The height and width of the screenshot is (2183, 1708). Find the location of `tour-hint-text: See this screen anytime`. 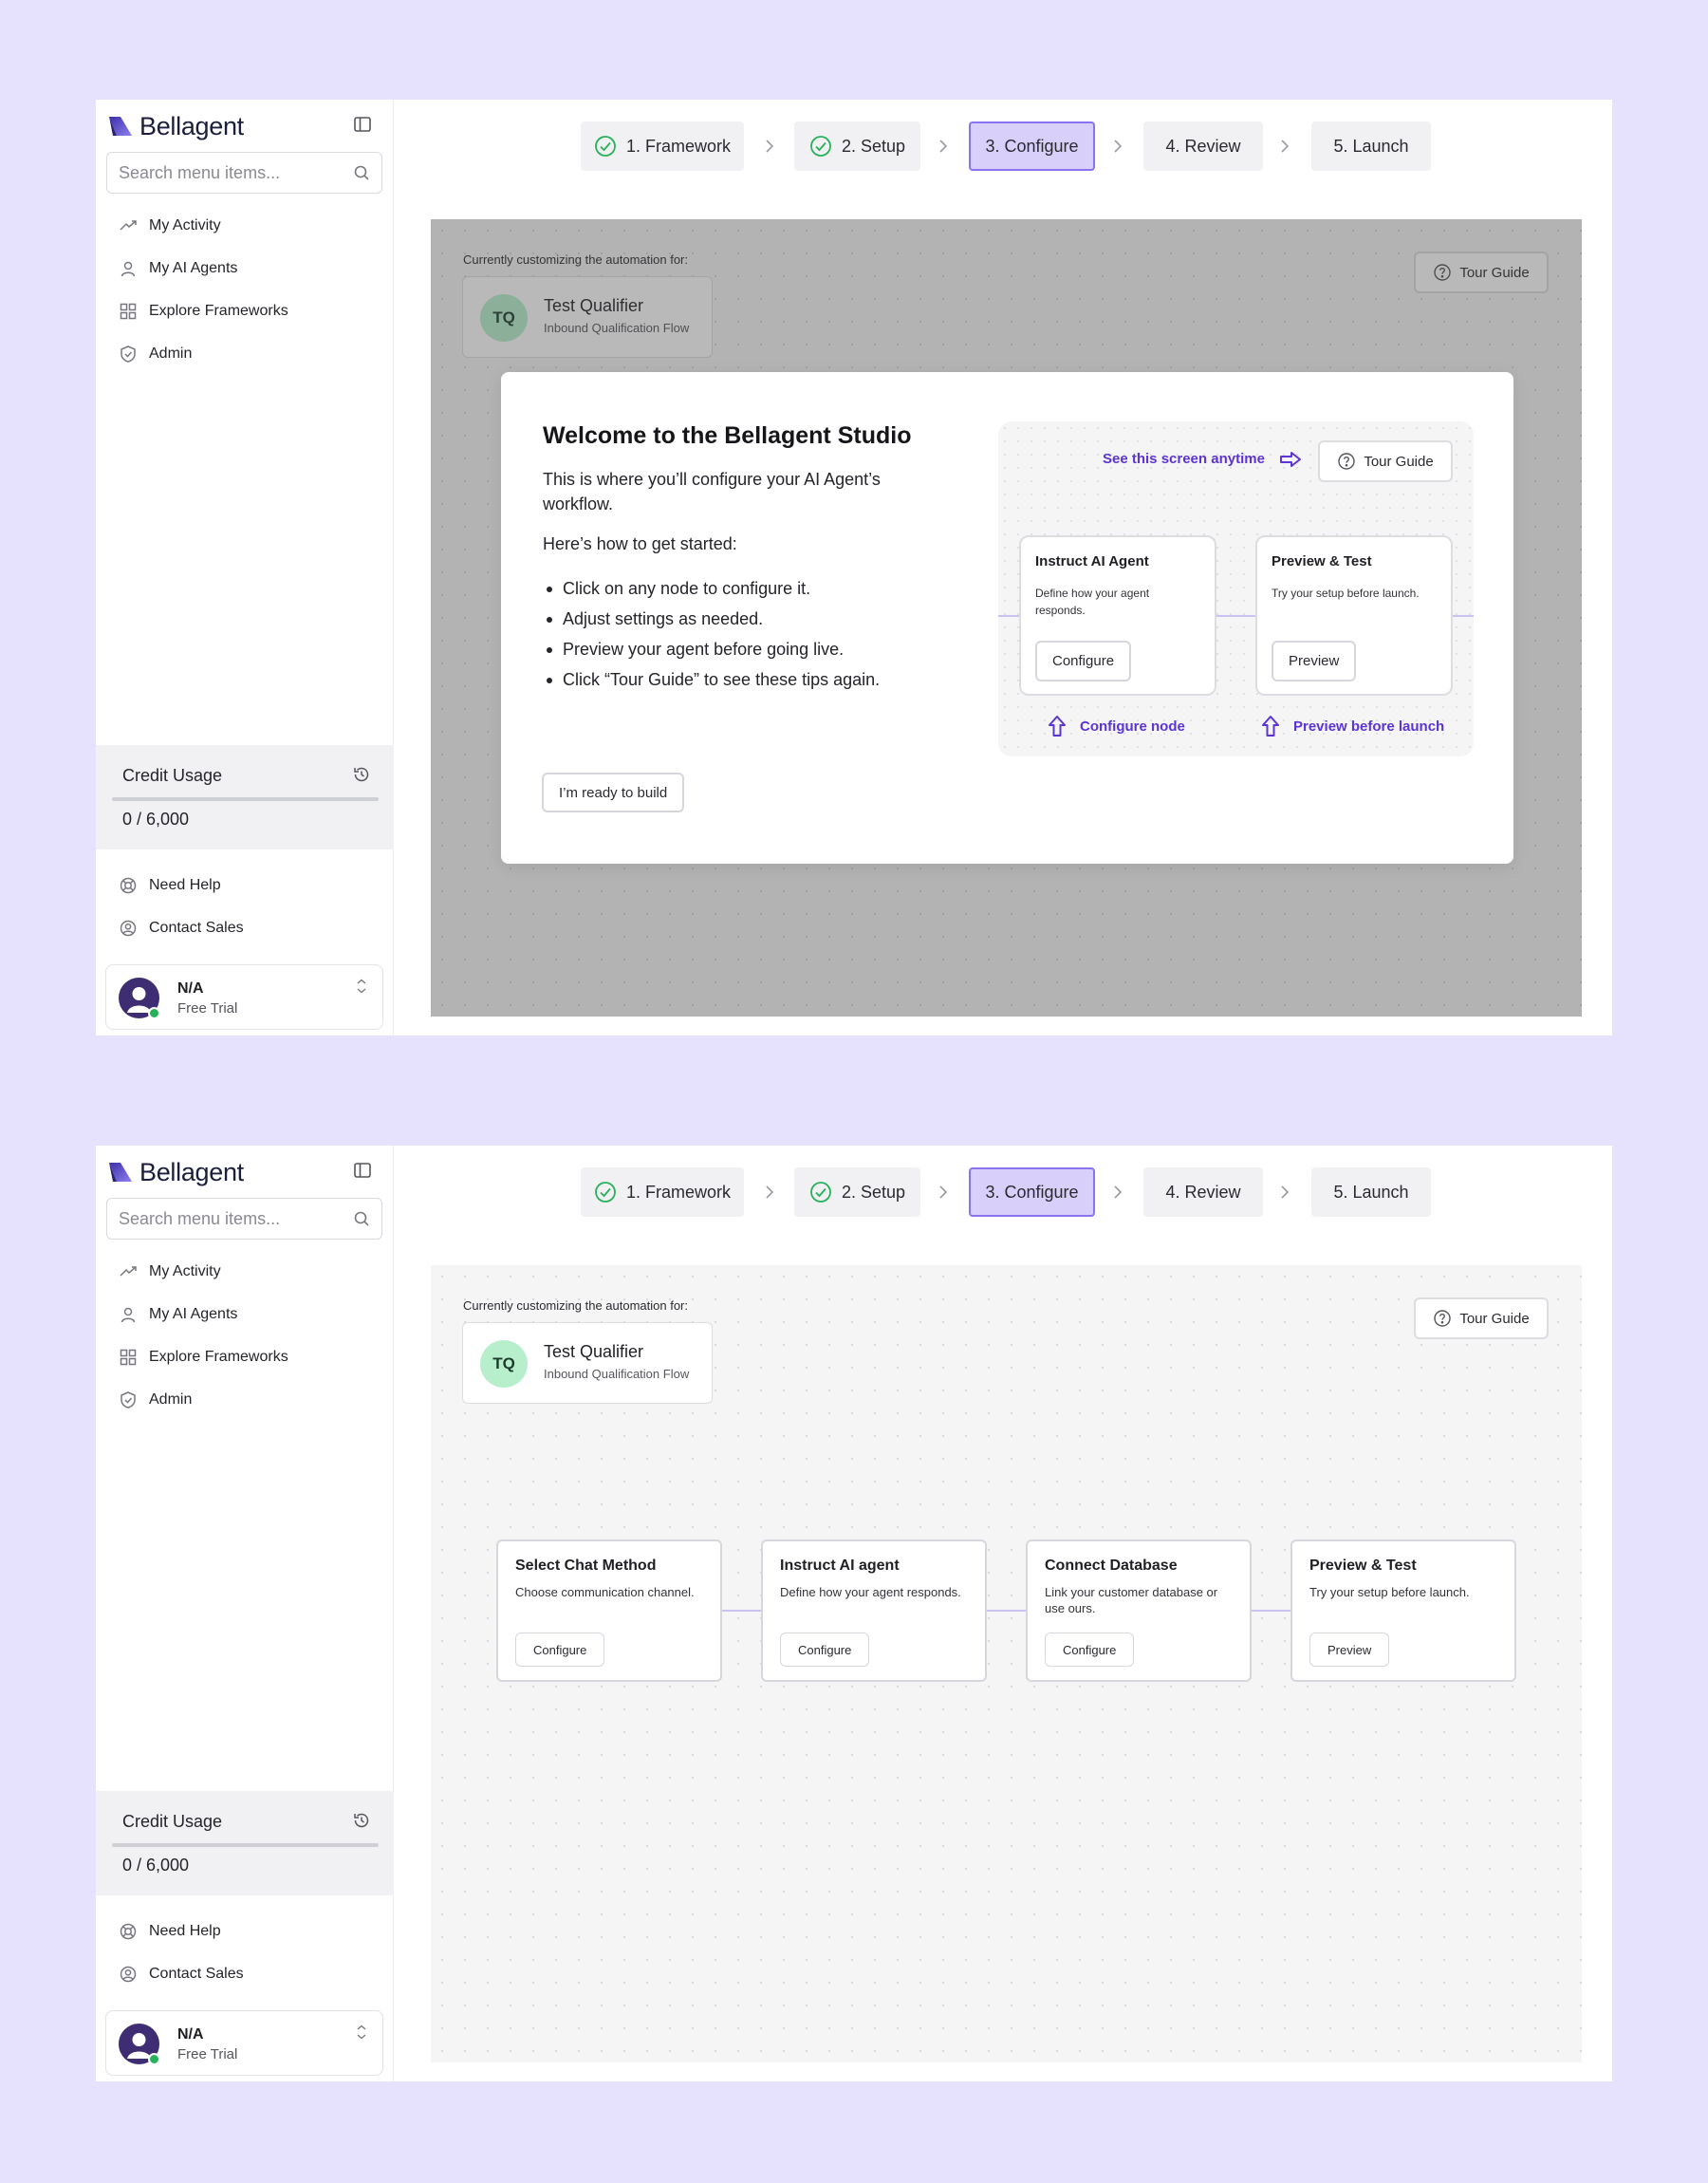

tour-hint-text: See this screen anytime is located at coordinates (1184, 459).